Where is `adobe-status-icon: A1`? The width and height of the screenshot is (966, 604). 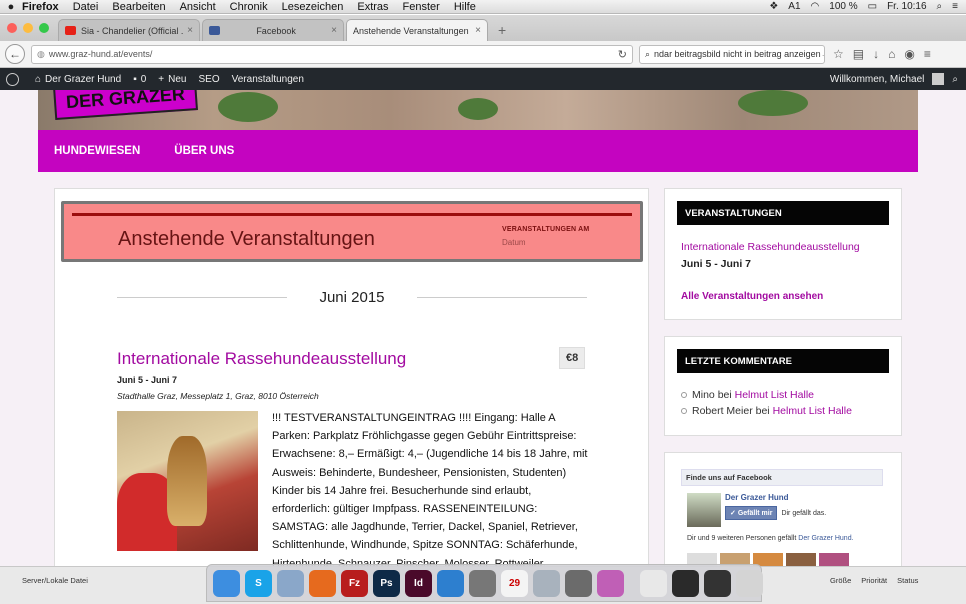
adobe-status-icon: A1 is located at coordinates (794, 6).